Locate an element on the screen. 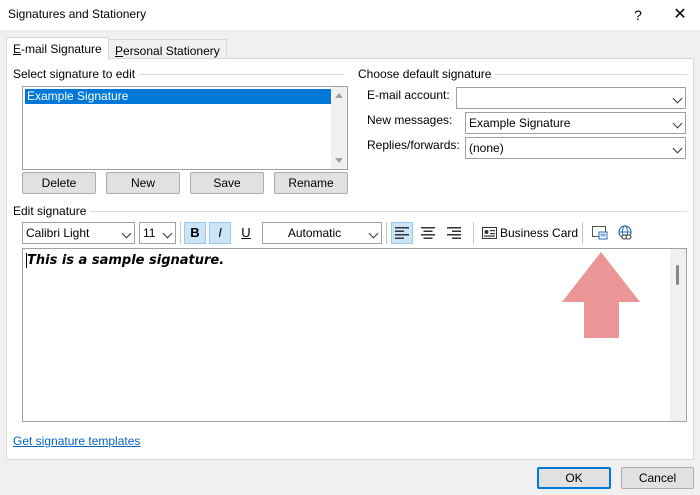 Image resolution: width=700 pixels, height=495 pixels. close-button: ✕ is located at coordinates (680, 15).